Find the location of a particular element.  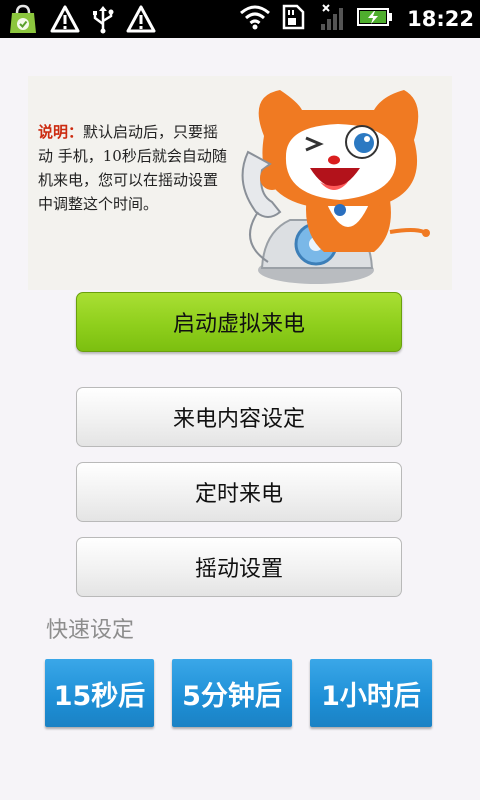

sd-card-icon is located at coordinates (294, 19).